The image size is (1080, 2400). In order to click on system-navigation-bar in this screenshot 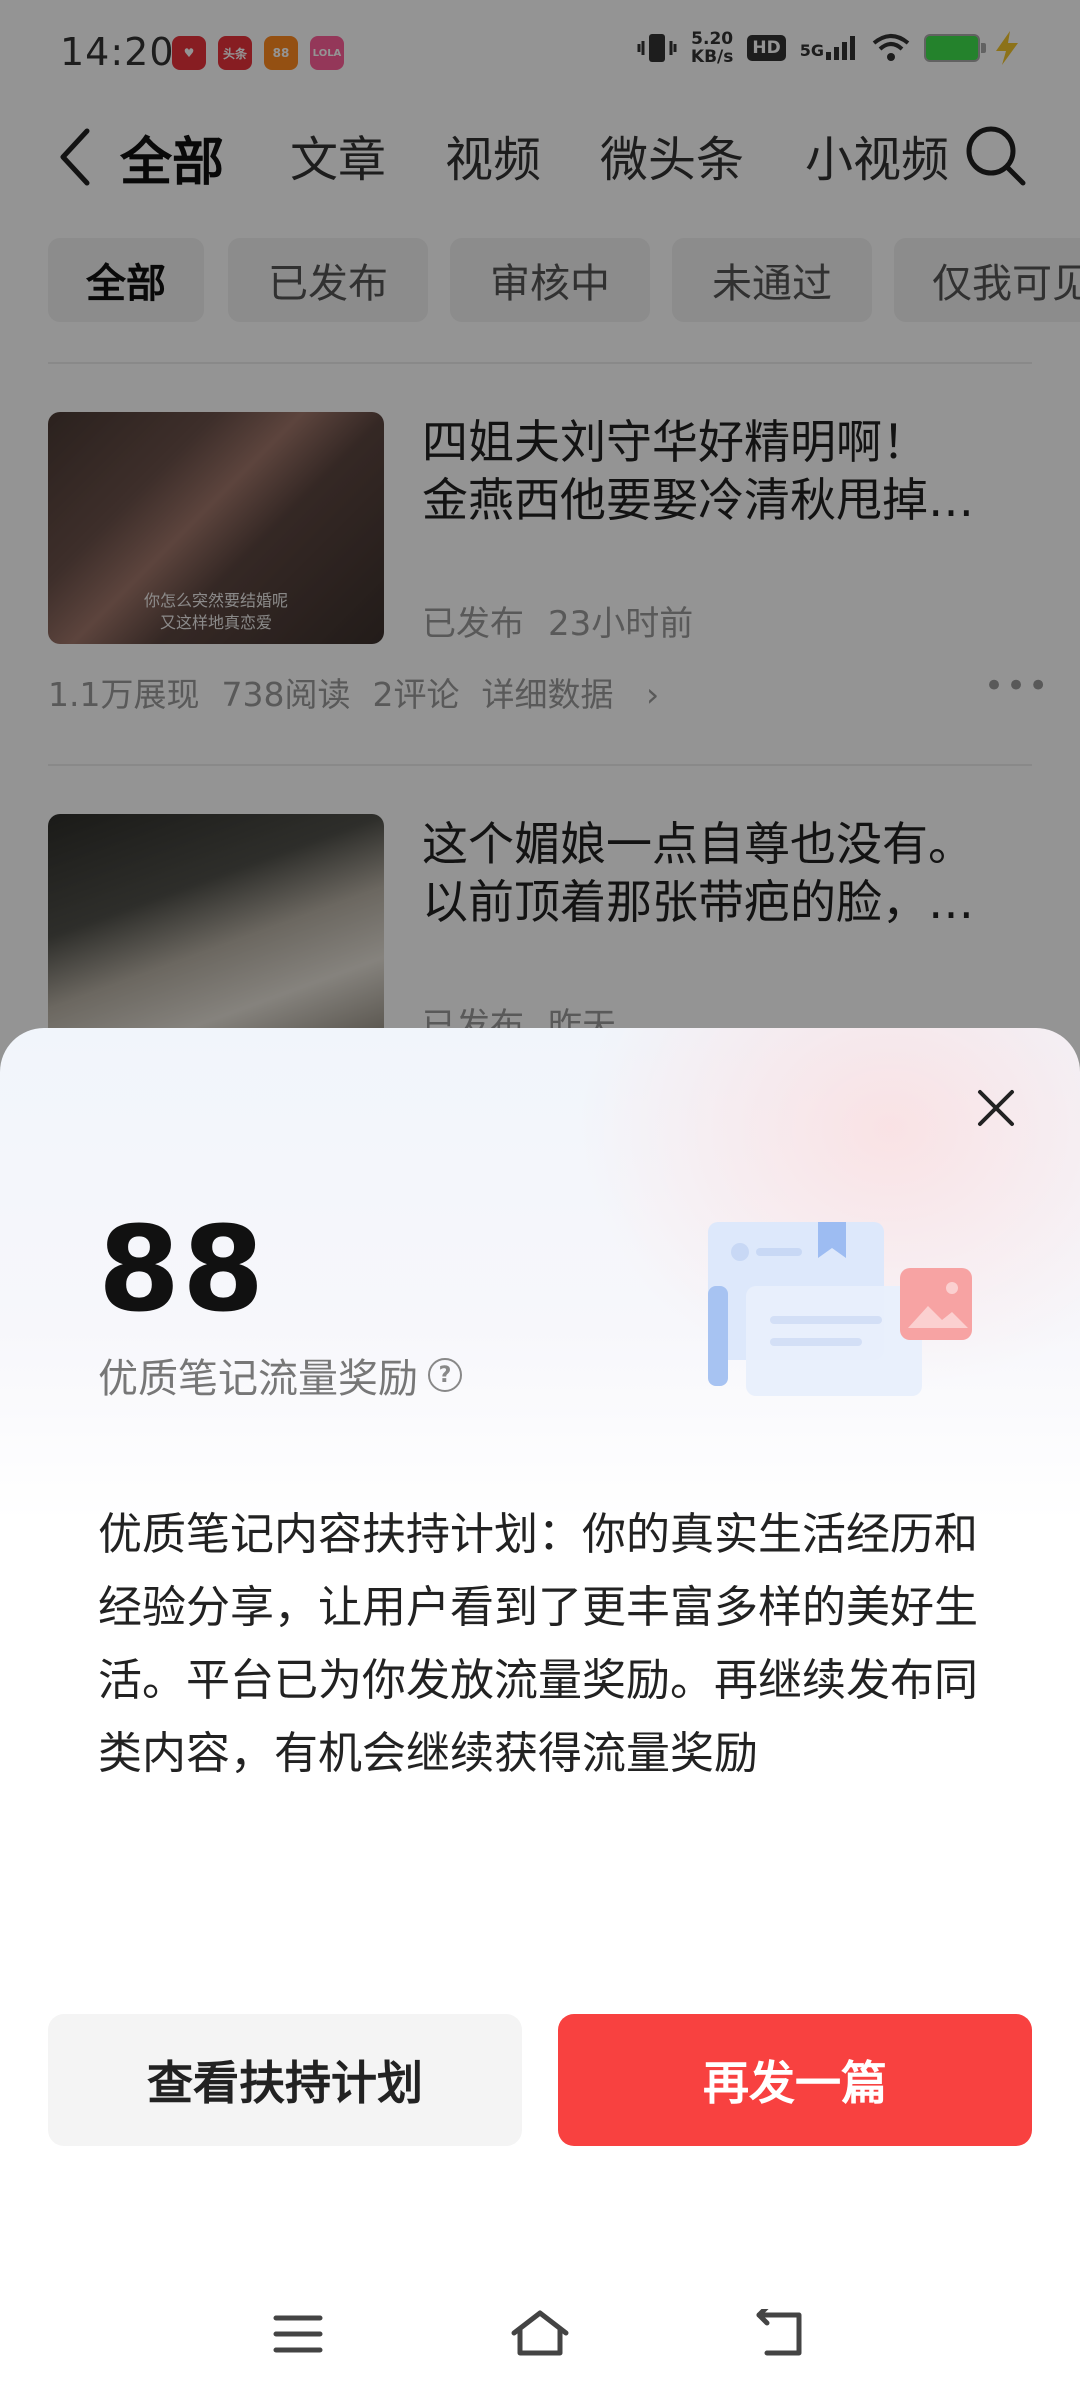, I will do `click(540, 2335)`.